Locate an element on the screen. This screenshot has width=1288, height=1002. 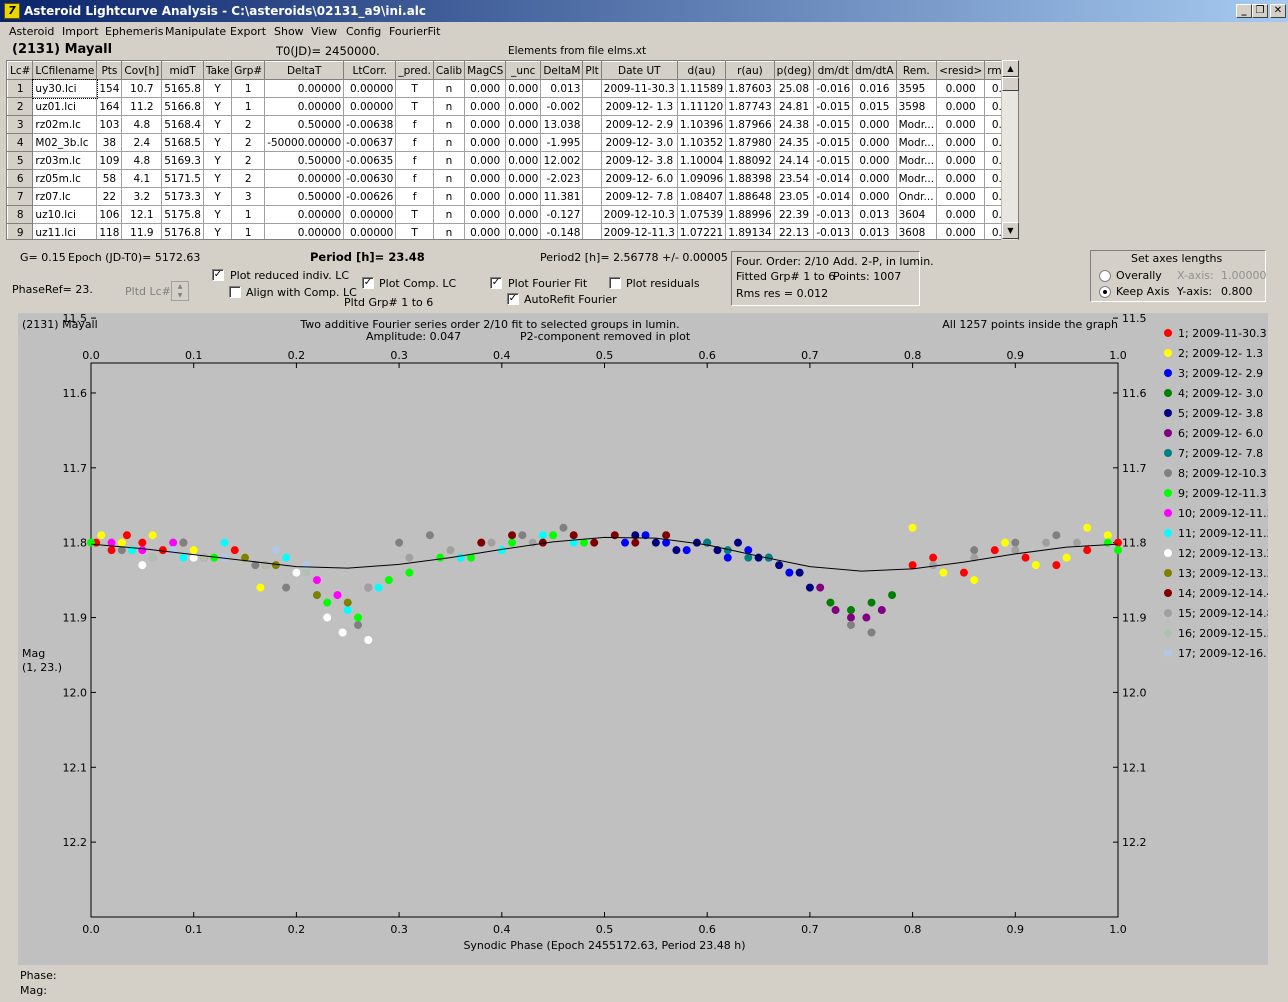
table-cell: 3604 is located at coordinates (916, 214).